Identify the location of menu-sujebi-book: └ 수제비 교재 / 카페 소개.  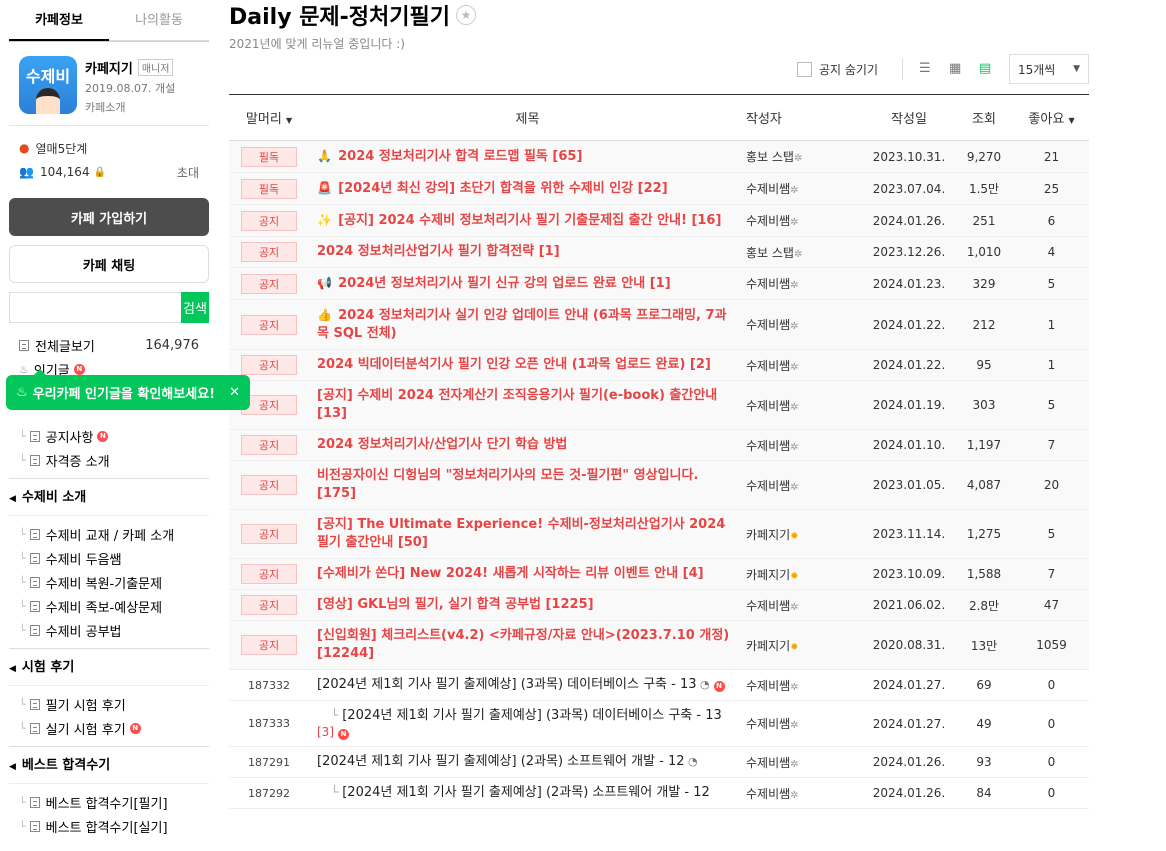
(109, 534).